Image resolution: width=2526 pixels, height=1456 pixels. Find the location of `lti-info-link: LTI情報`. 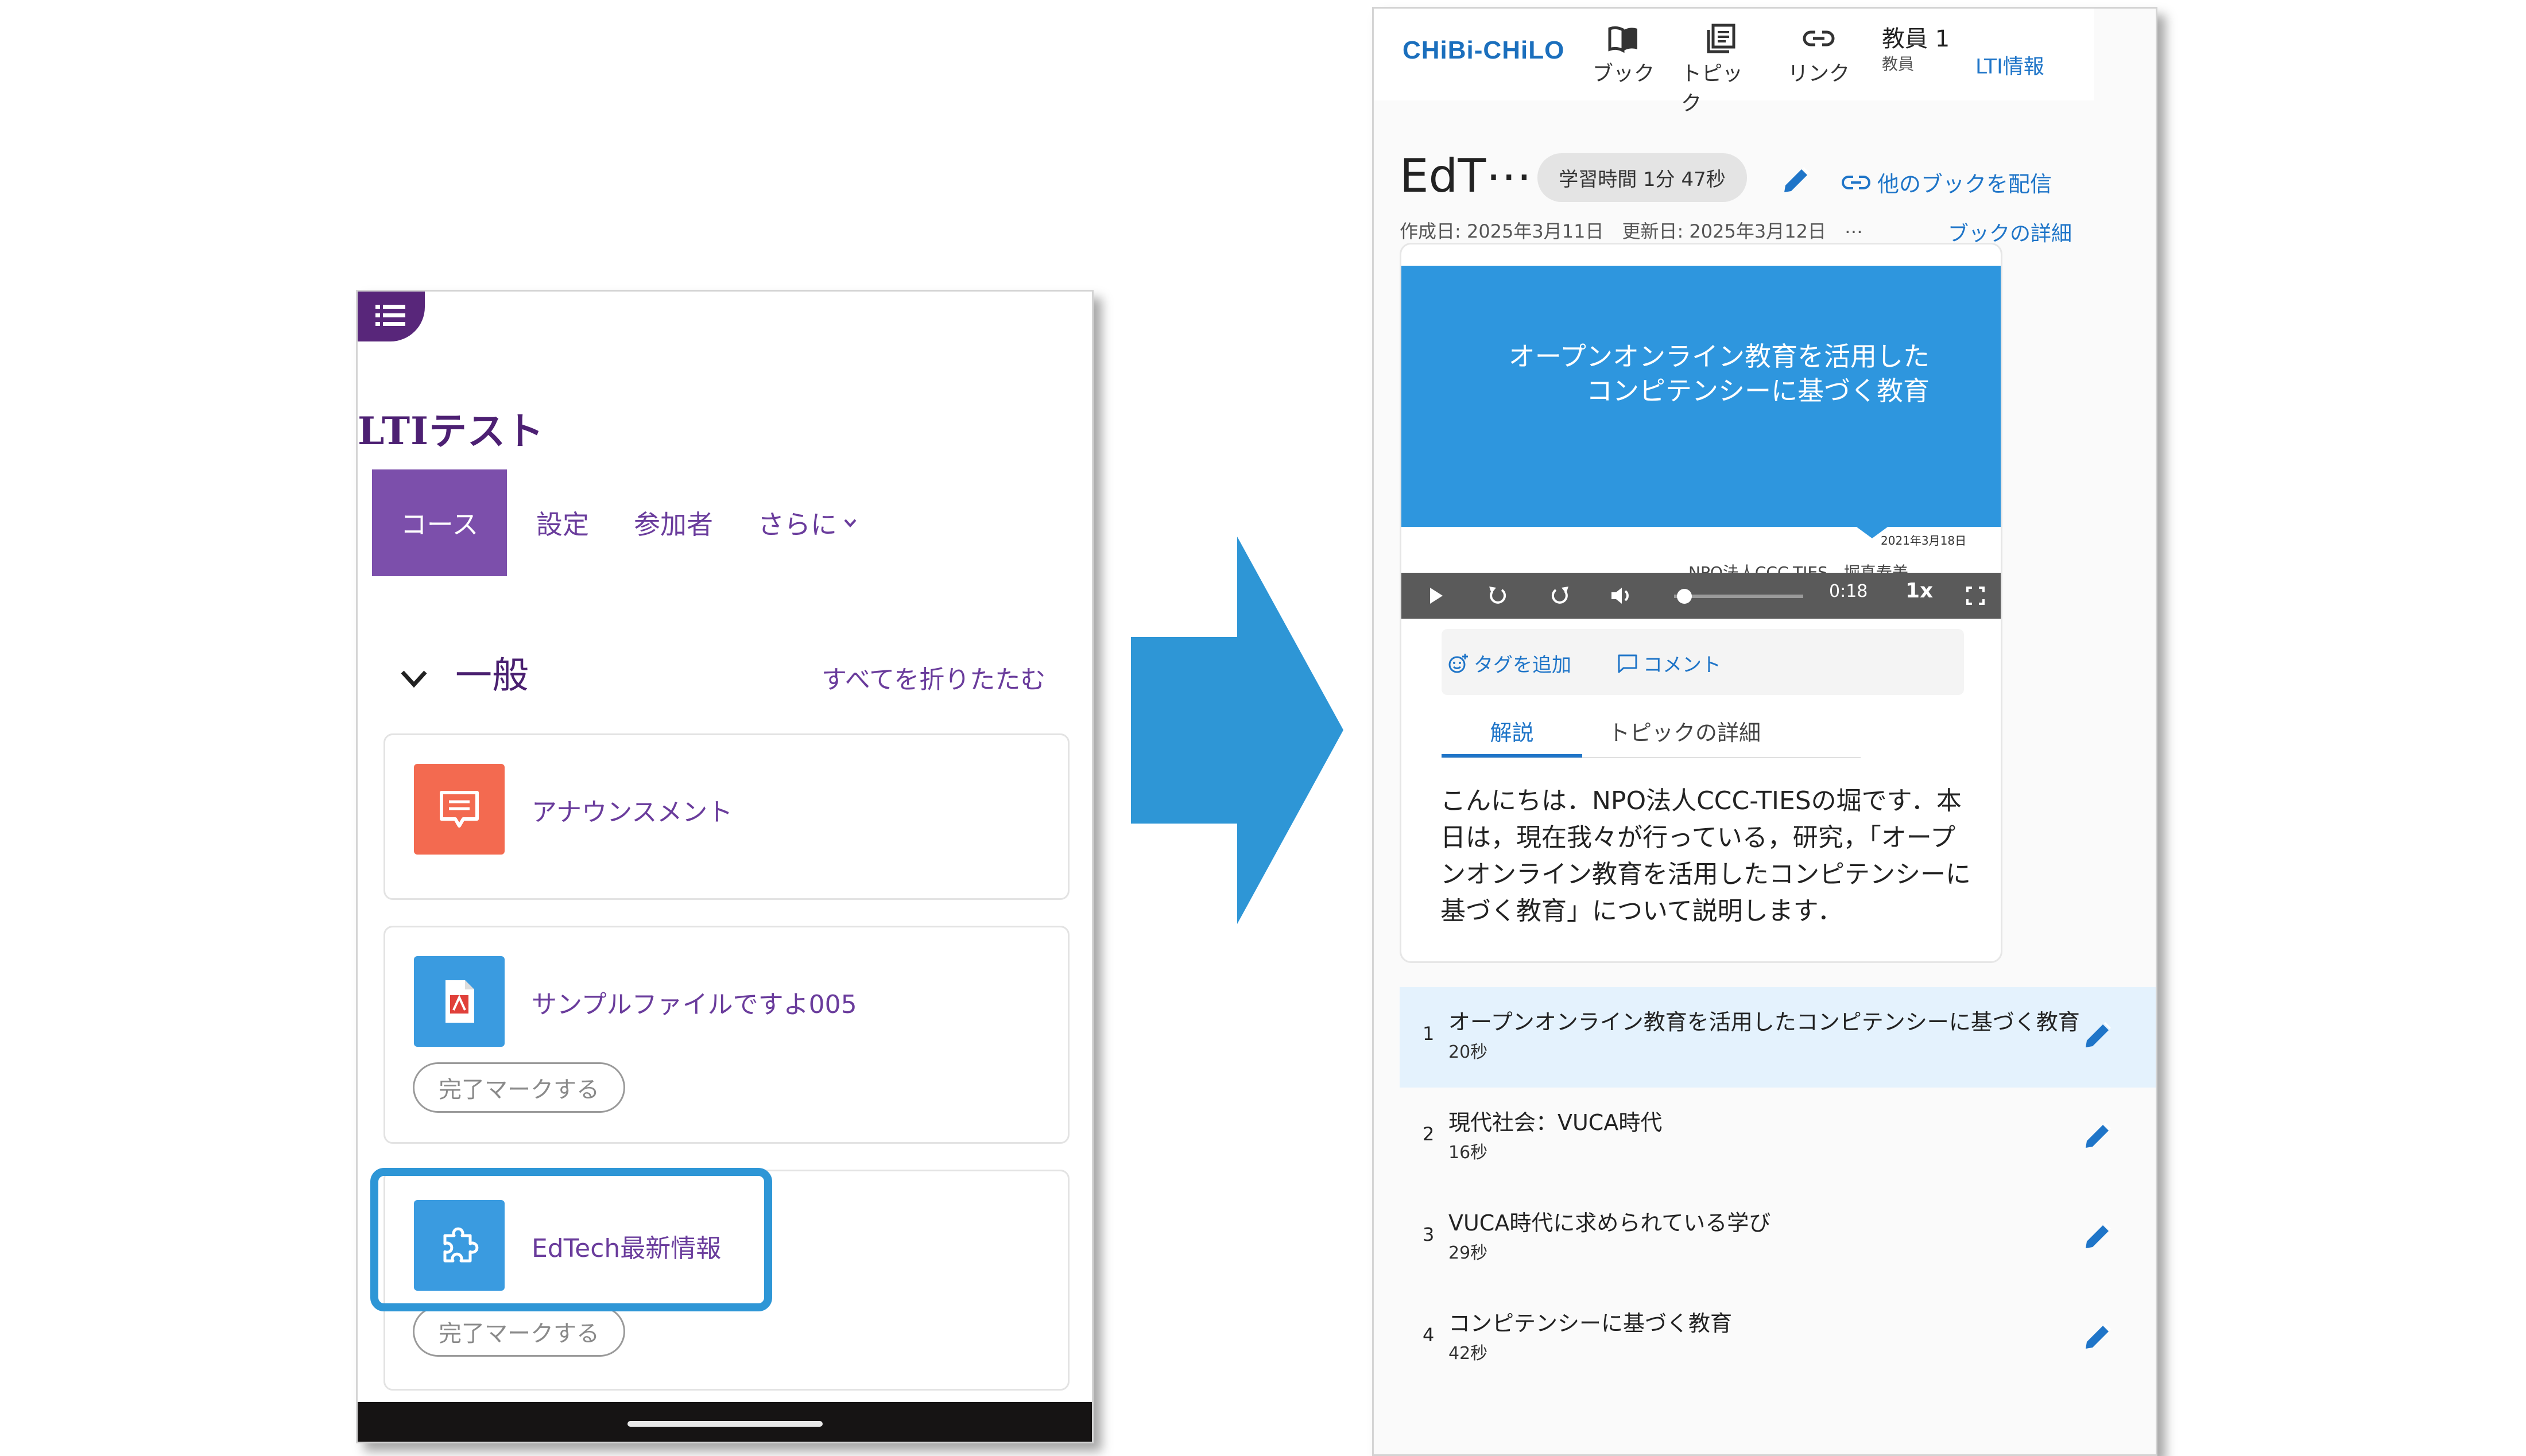

lti-info-link: LTI情報 is located at coordinates (2009, 65).